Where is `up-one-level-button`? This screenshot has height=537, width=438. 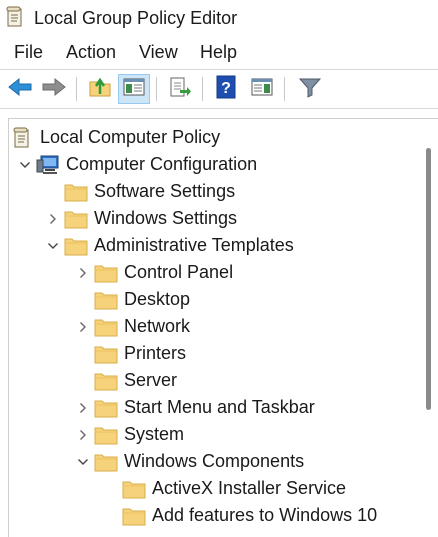 up-one-level-button is located at coordinates (100, 89).